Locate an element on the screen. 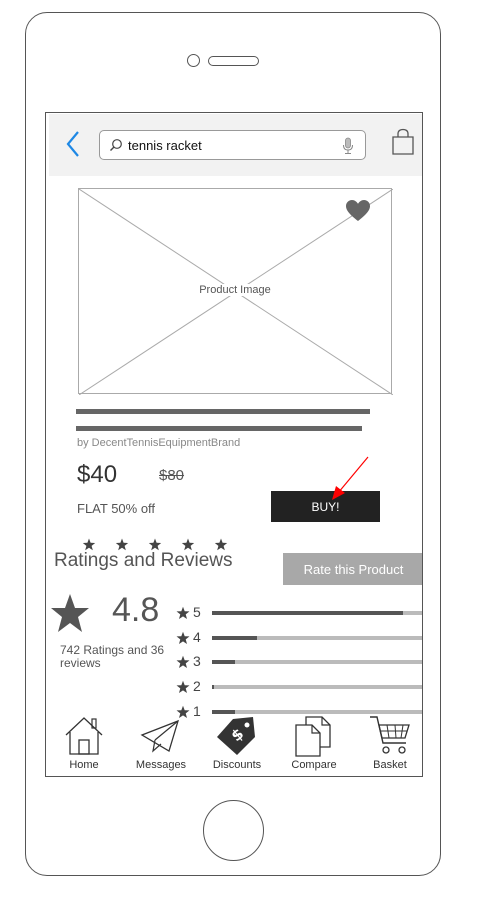 The width and height of the screenshot is (479, 907). nav-discounts-label: Discounts is located at coordinates (237, 765).